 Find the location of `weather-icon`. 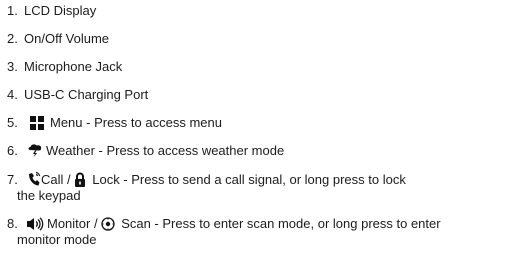

weather-icon is located at coordinates (35, 150).